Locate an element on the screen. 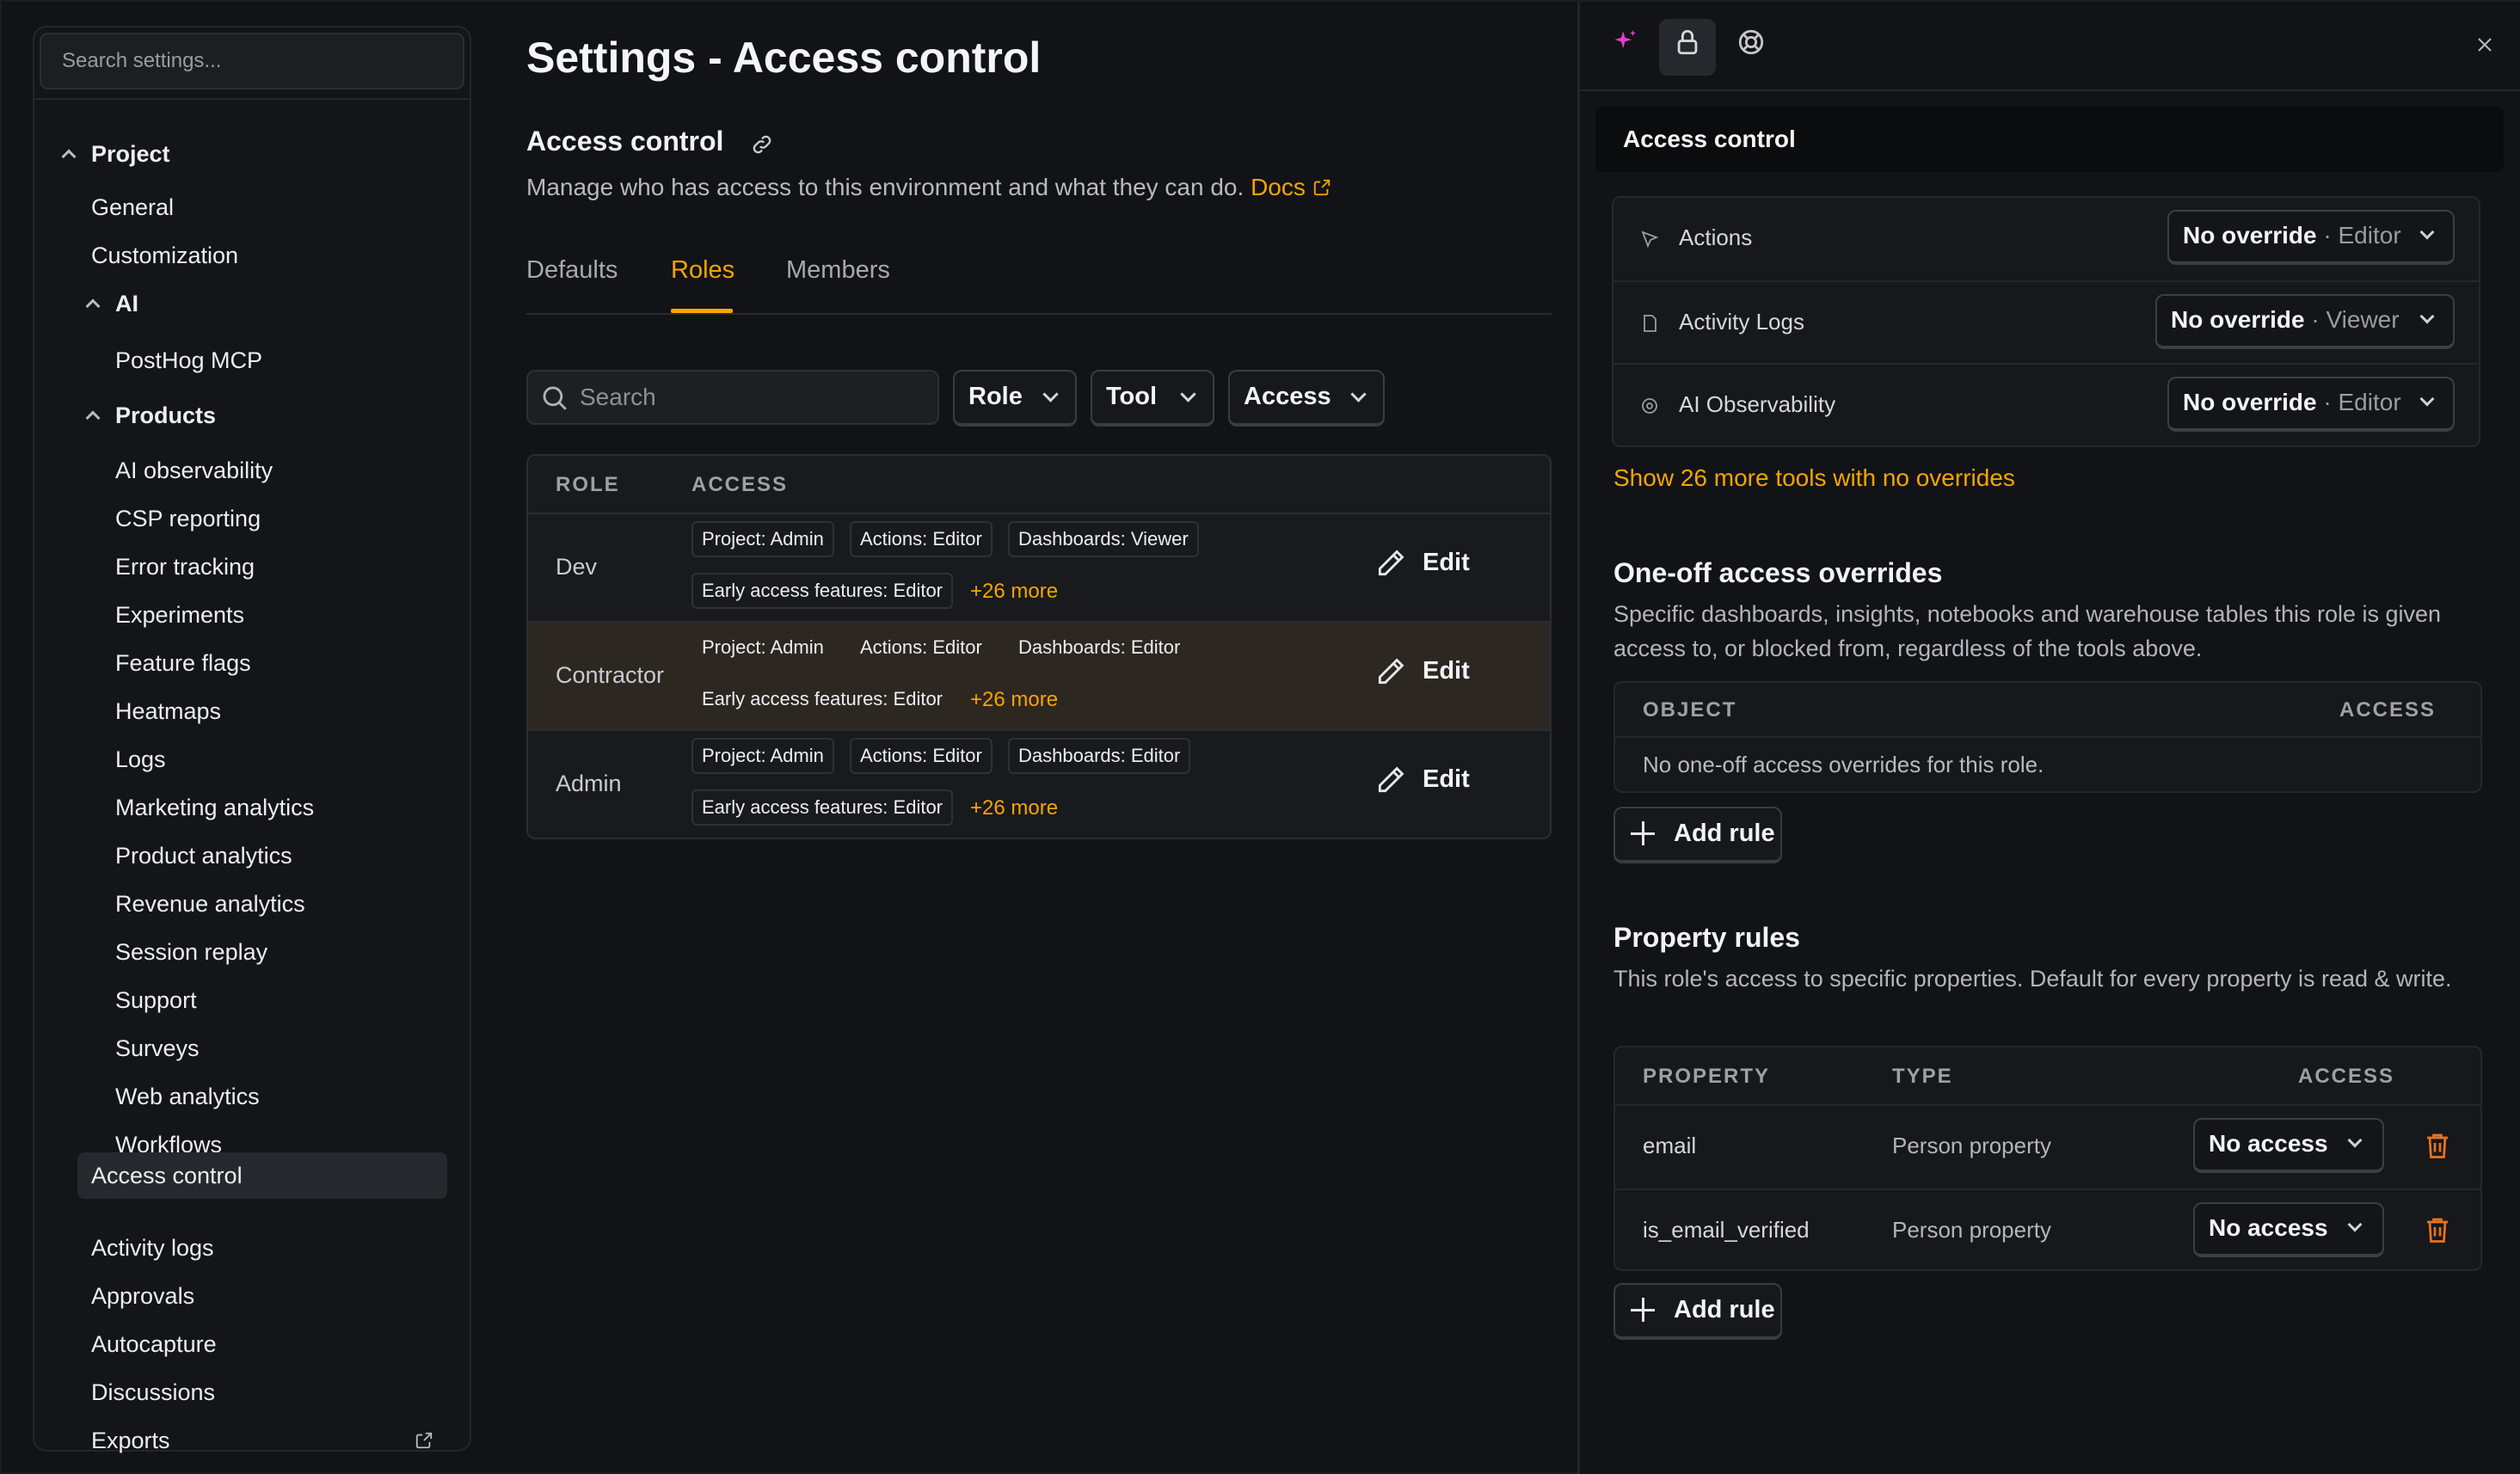 The height and width of the screenshot is (1474, 2520). property-rules-title: Property rules is located at coordinates (1707, 937).